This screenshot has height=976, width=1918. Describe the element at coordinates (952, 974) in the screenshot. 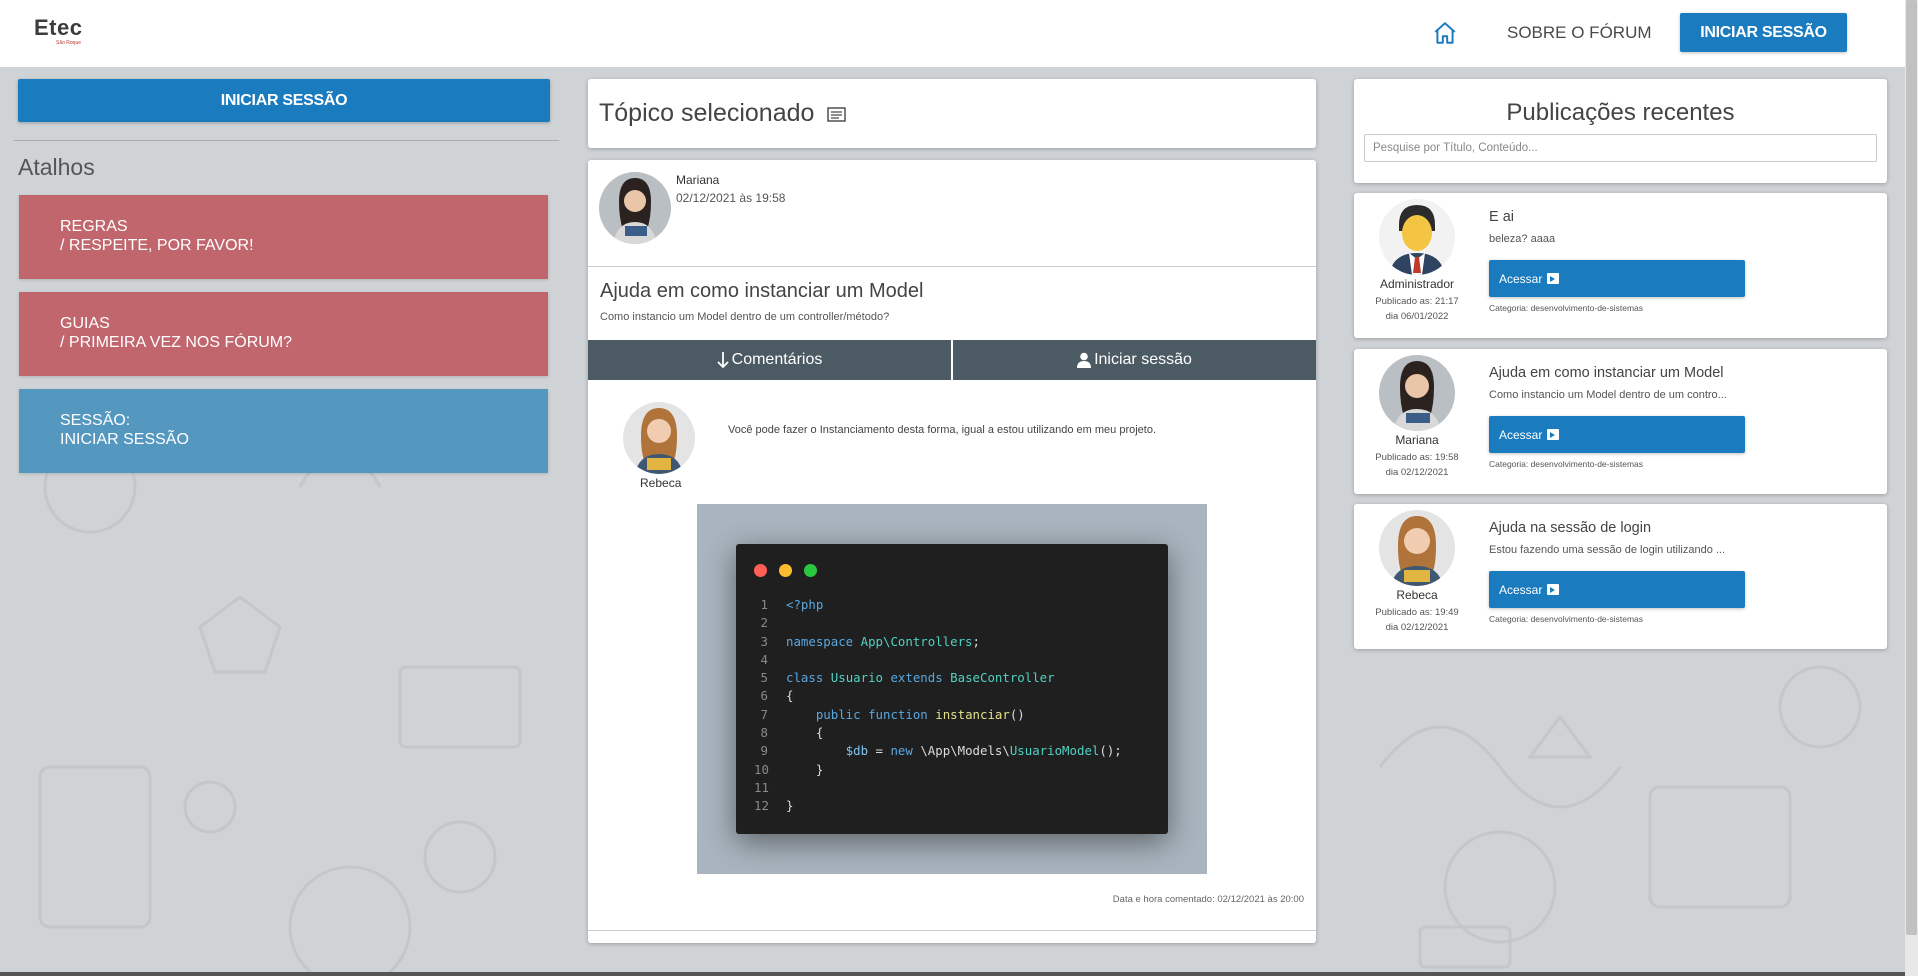

I see `bottom-edge` at that location.